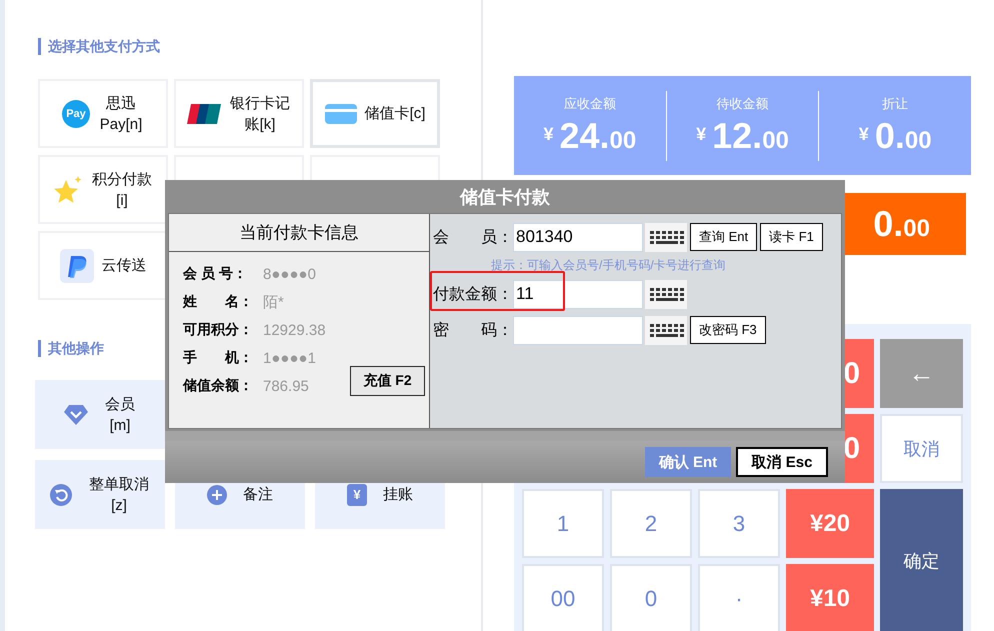  What do you see at coordinates (289, 274) in the screenshot?
I see `field-value: 8●●●●0` at bounding box center [289, 274].